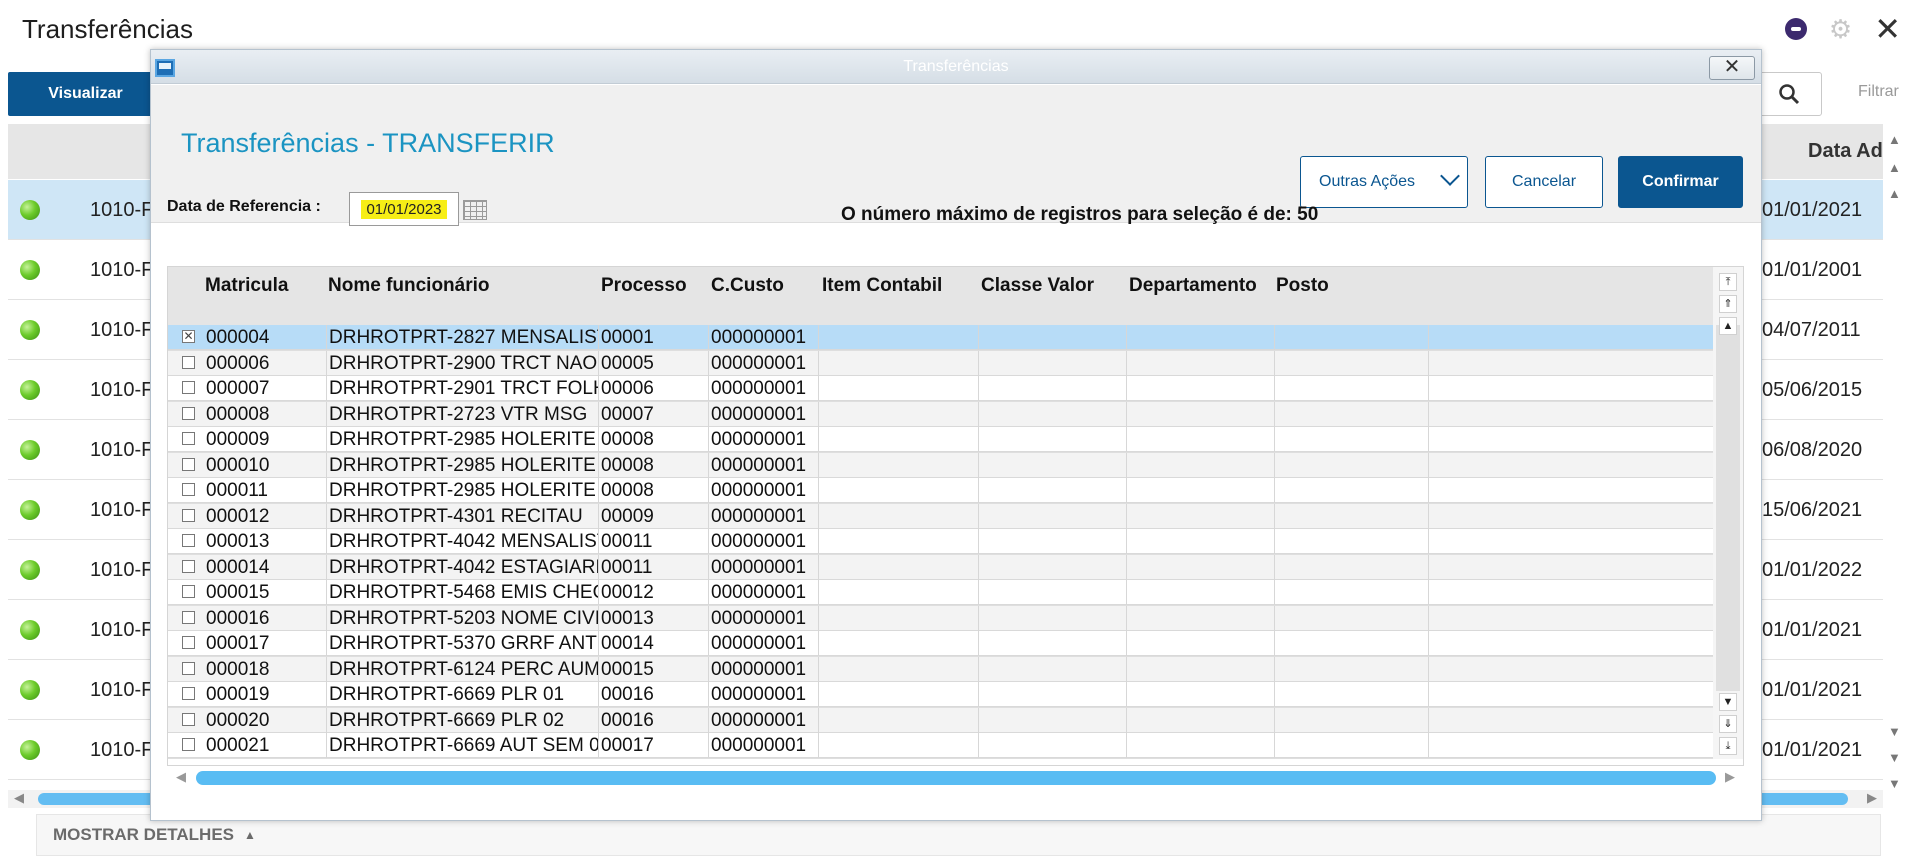 The image size is (1915, 868). Describe the element at coordinates (1728, 702) in the screenshot. I see `grid-scroll-down-icon: ▼` at that location.